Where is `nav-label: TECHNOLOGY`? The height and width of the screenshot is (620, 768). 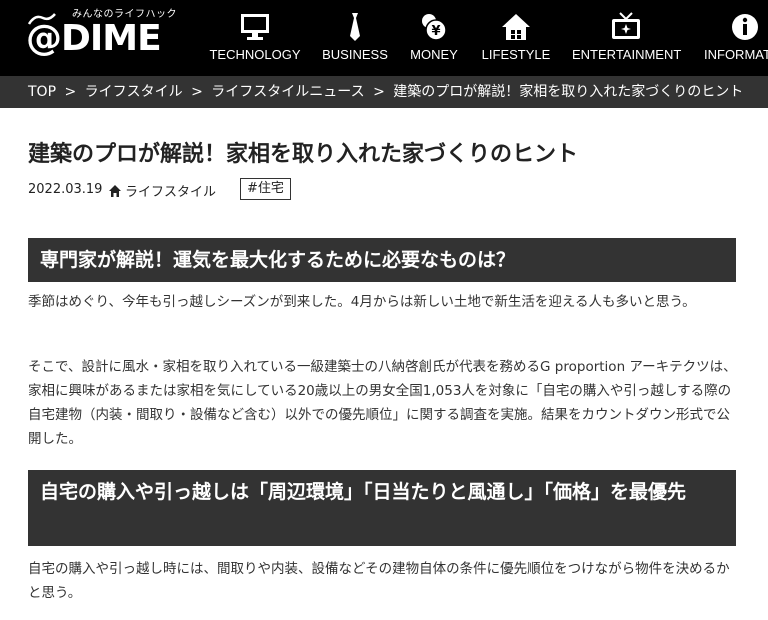 nav-label: TECHNOLOGY is located at coordinates (255, 54).